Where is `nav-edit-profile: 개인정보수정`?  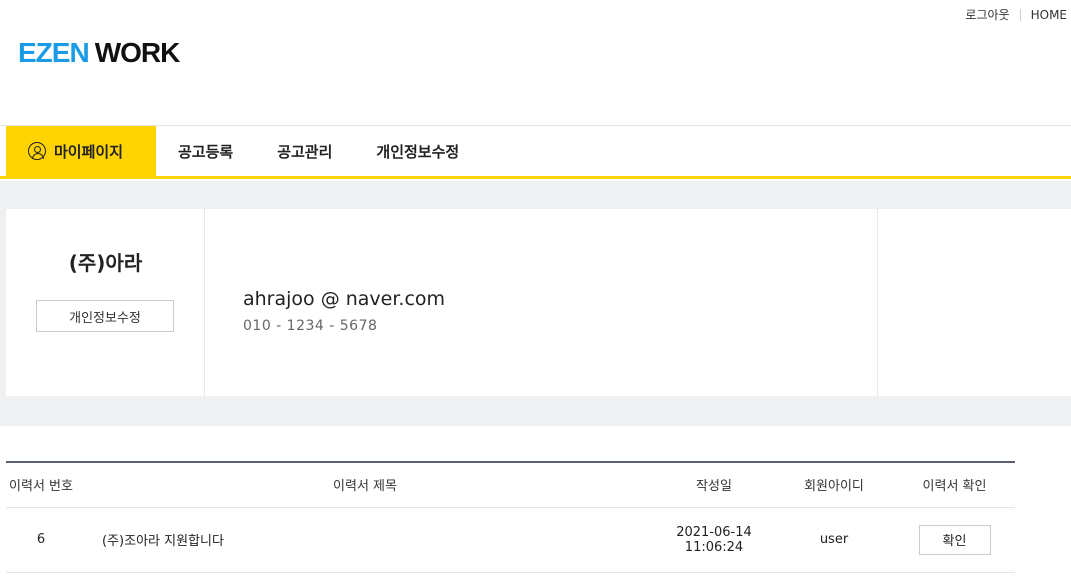 nav-edit-profile: 개인정보수정 is located at coordinates (417, 151).